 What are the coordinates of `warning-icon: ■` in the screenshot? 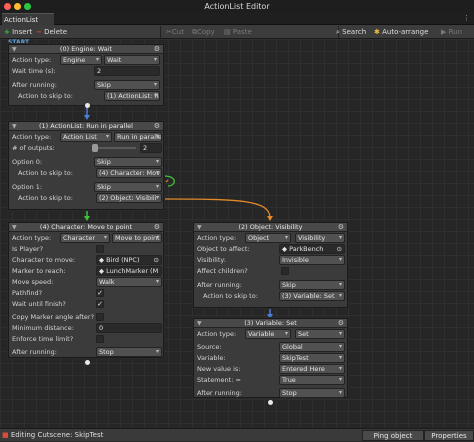 It's located at (5, 435).